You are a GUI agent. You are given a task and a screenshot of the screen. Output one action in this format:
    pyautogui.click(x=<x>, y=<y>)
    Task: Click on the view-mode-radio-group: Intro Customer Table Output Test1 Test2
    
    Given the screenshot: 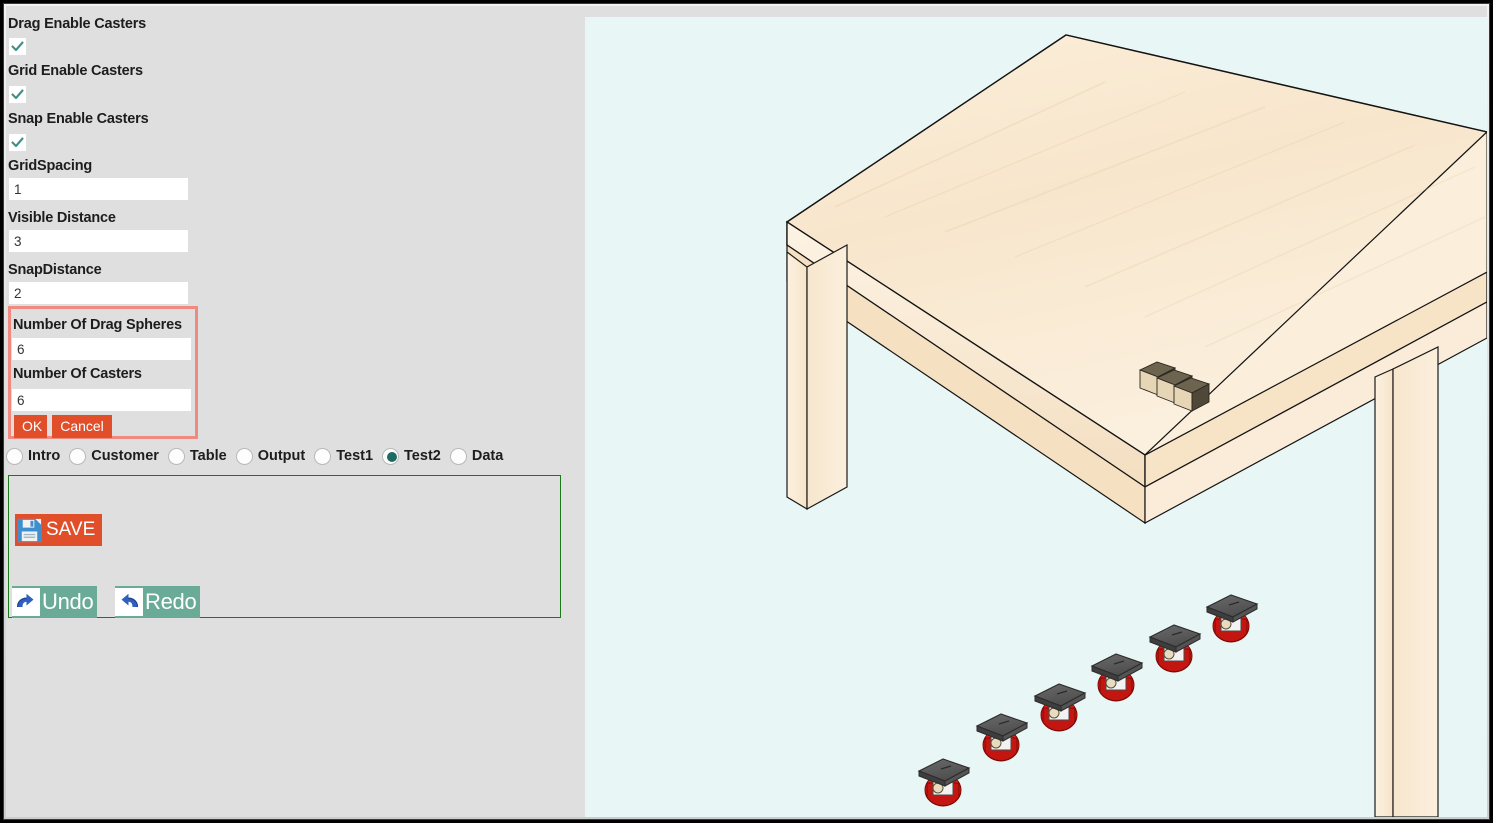 What is the action you would take?
    pyautogui.click(x=259, y=456)
    